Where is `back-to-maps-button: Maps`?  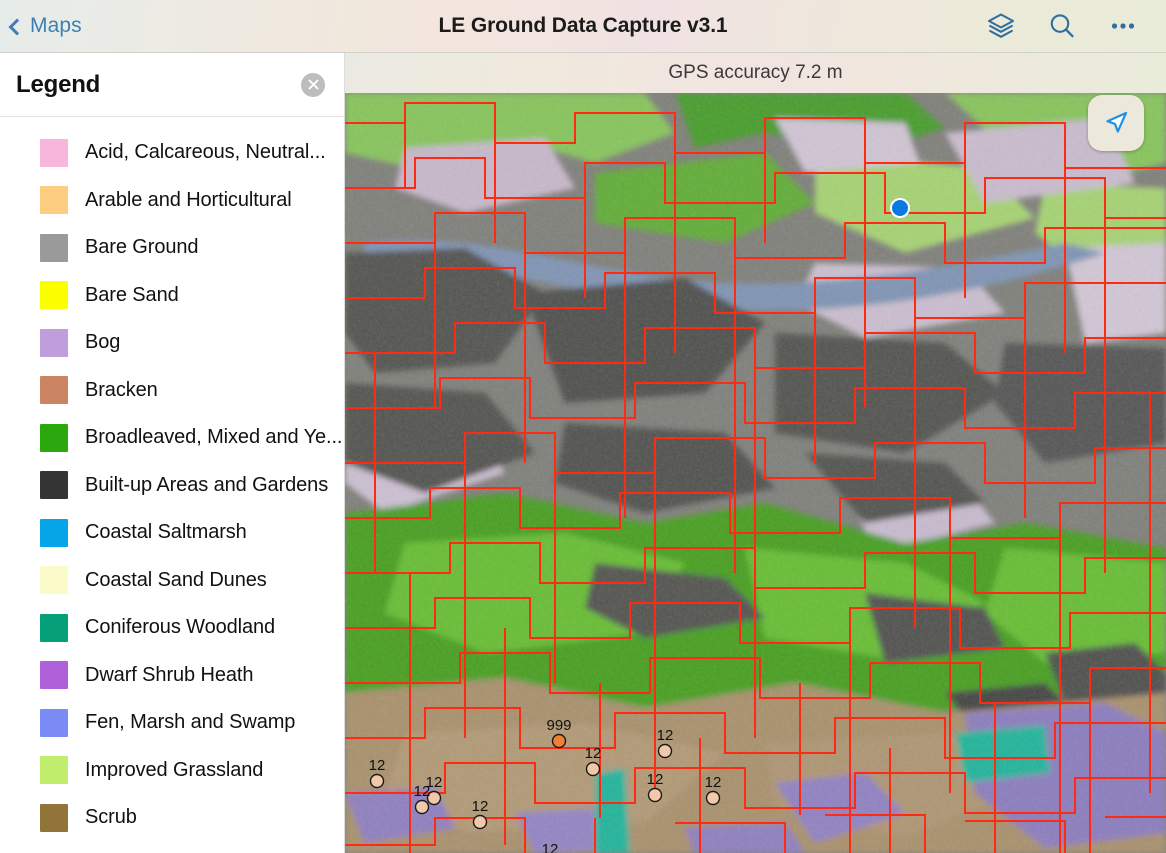 back-to-maps-button: Maps is located at coordinates (48, 26).